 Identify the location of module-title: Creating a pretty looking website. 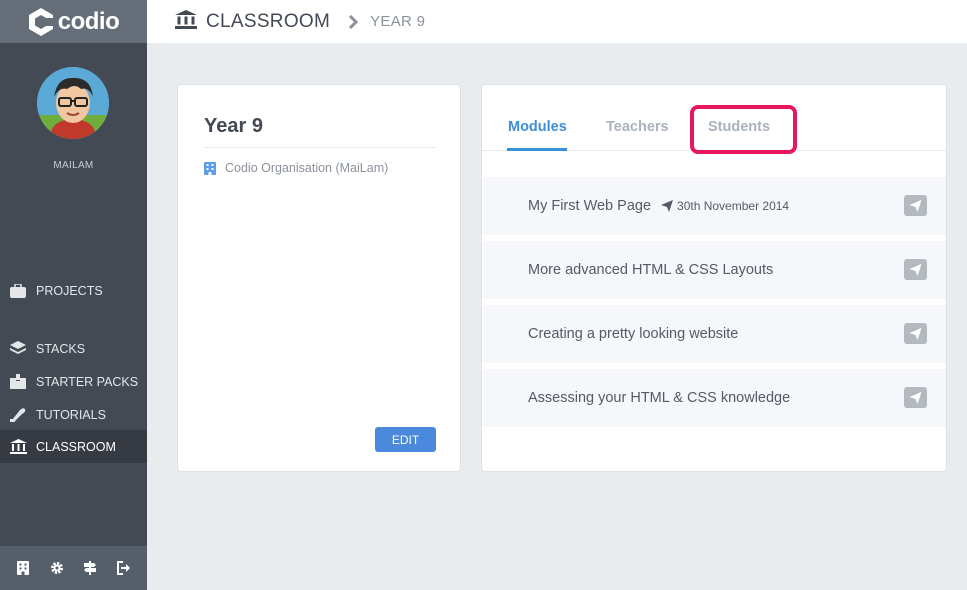
(633, 334).